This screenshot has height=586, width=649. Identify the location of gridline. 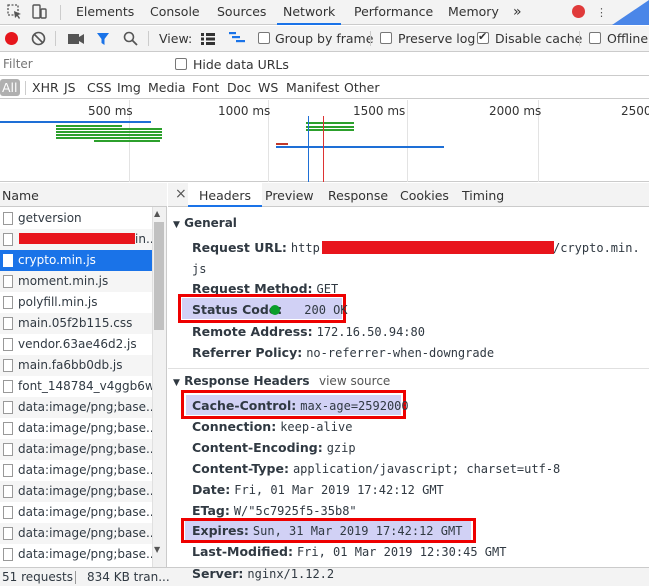
(407, 141).